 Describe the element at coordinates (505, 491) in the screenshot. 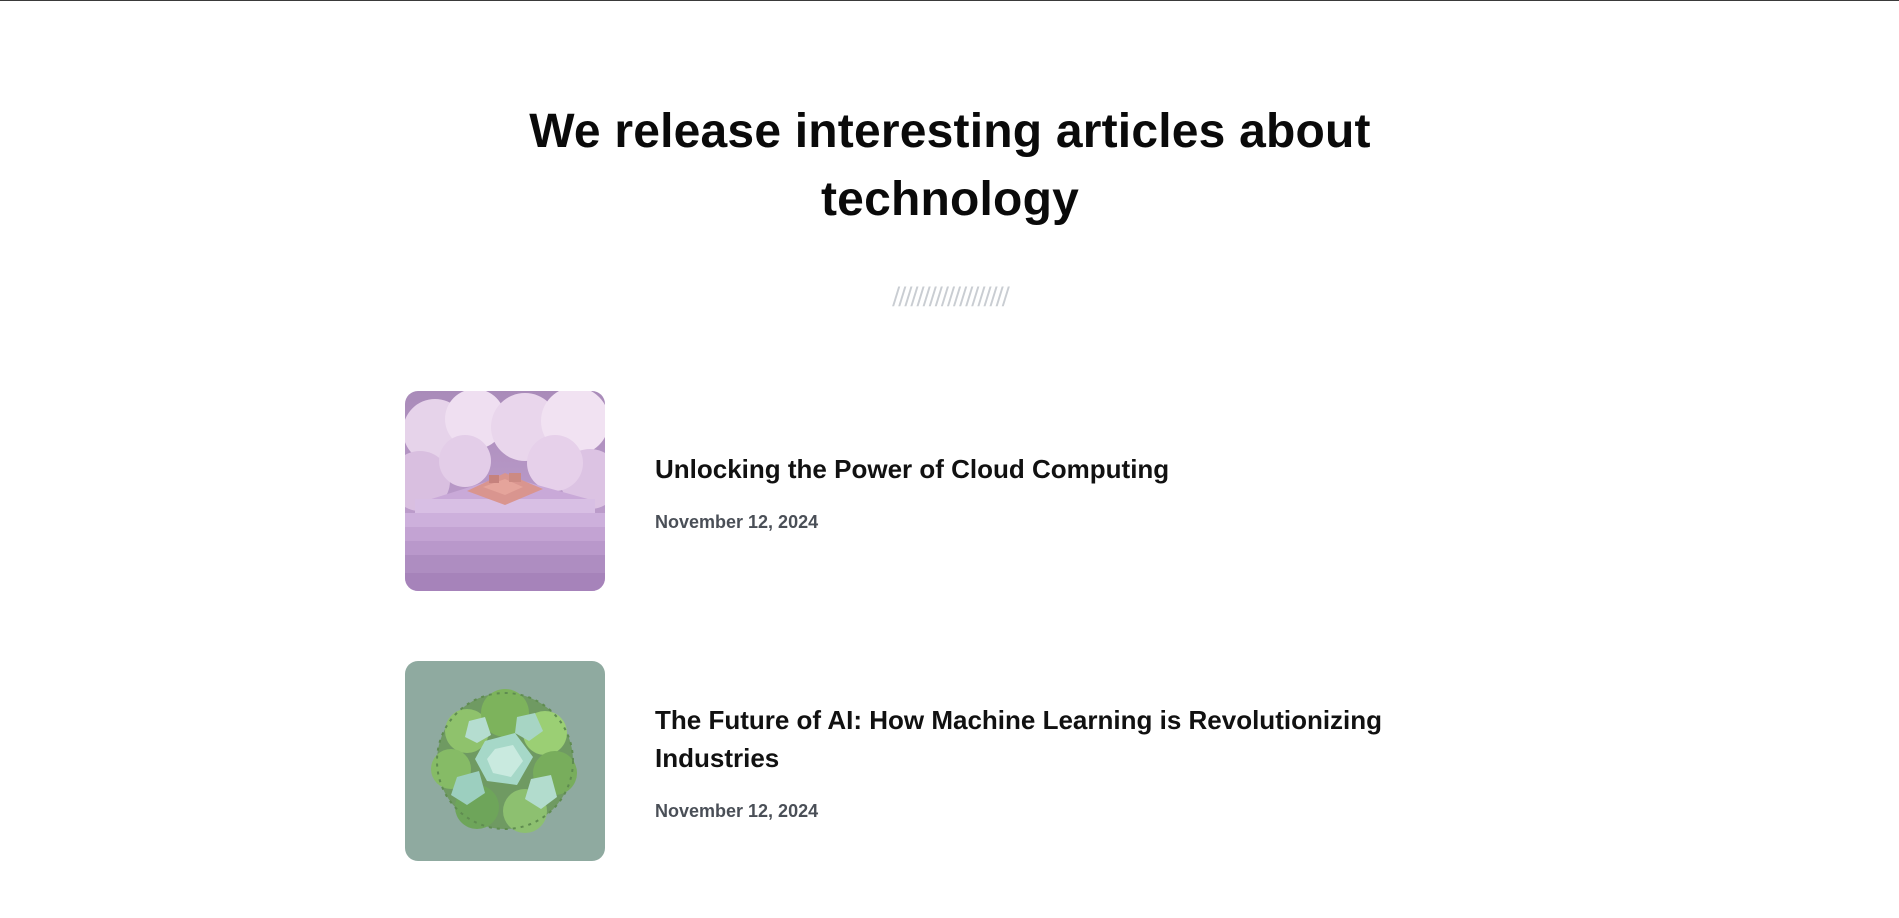

I see `cloud-platform-illustration` at that location.